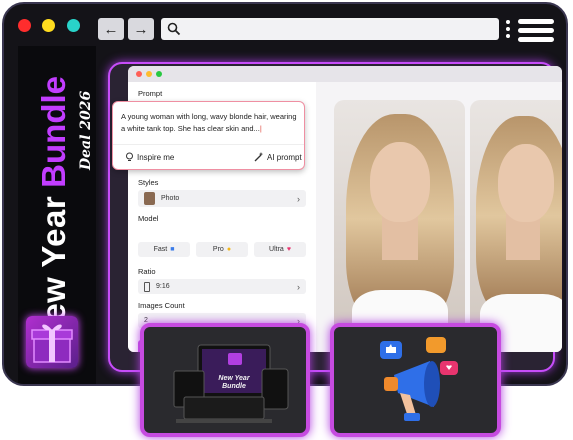 This screenshot has height=440, width=573. I want to click on fast-icon: ■, so click(172, 249).